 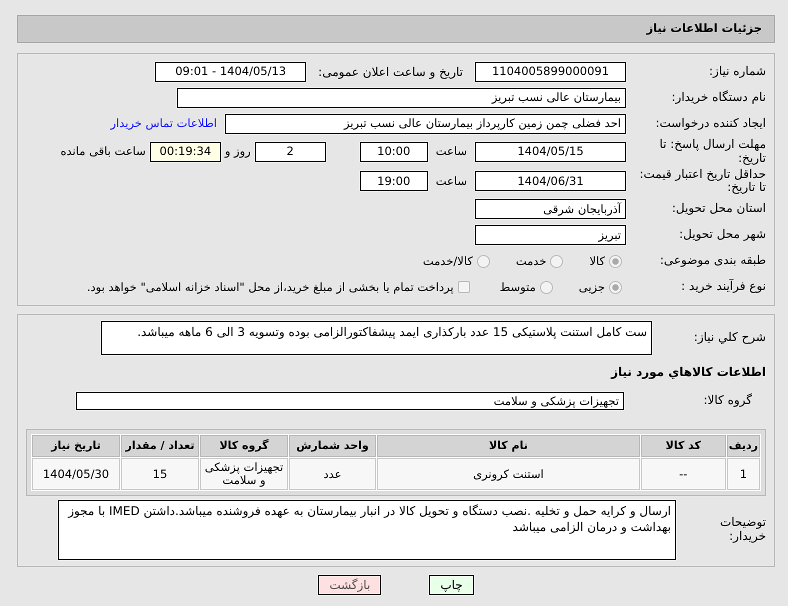 I want to click on field-label: ساعت باقی مانده, so click(x=103, y=151).